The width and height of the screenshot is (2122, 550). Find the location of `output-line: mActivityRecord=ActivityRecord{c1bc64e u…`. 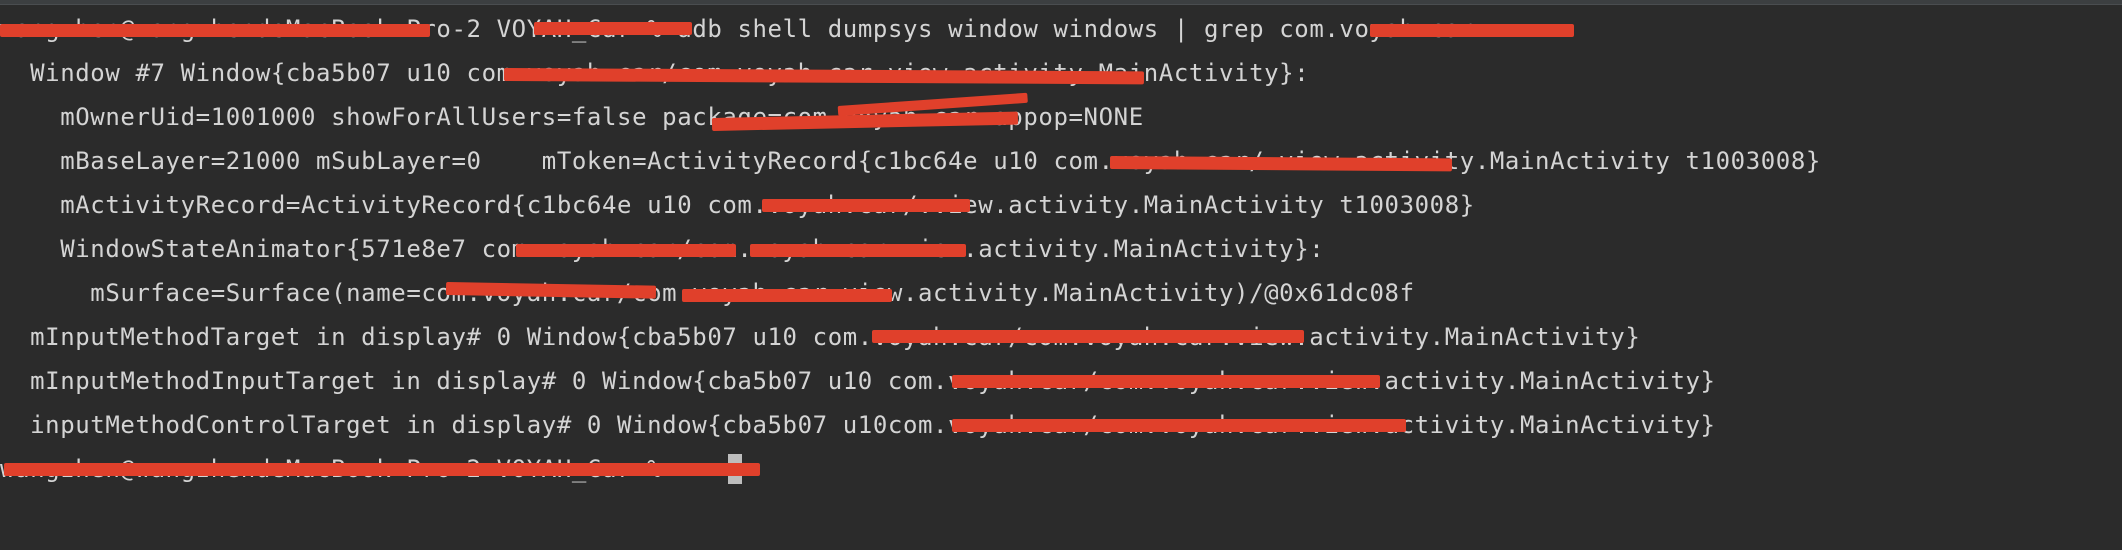

output-line: mActivityRecord=ActivityRecord{c1bc64e u… is located at coordinates (737, 205).